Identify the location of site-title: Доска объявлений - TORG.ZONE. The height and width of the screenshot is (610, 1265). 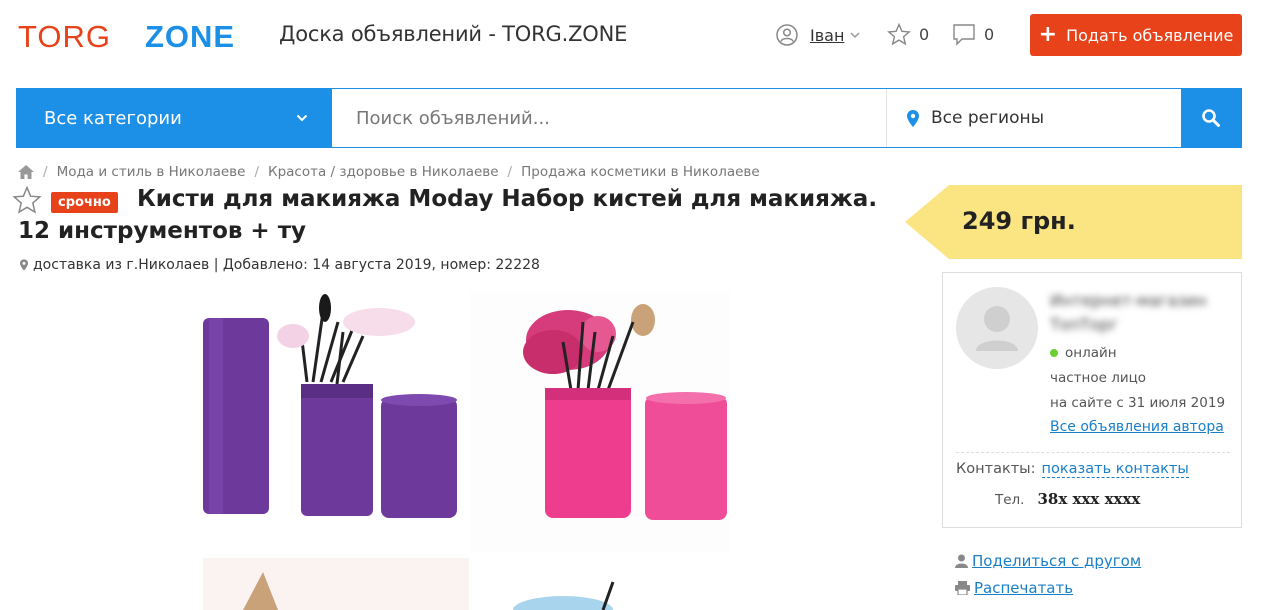
(453, 34).